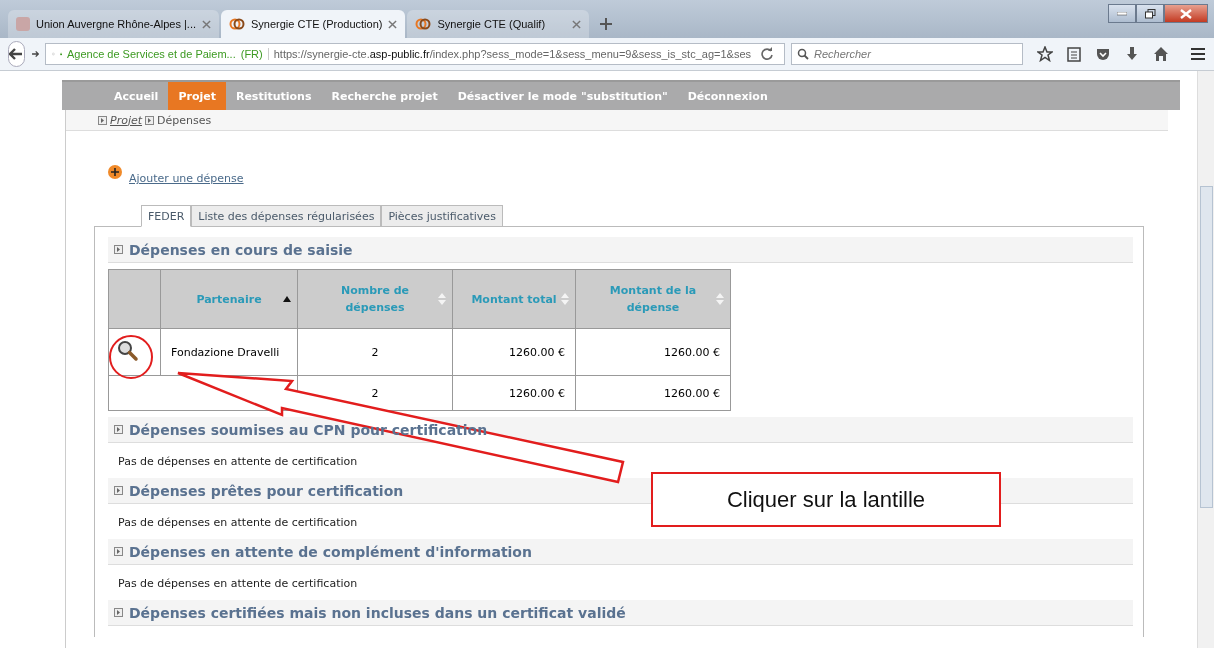 The height and width of the screenshot is (648, 1214). Describe the element at coordinates (166, 216) in the screenshot. I see `content-tab: FEDER` at that location.